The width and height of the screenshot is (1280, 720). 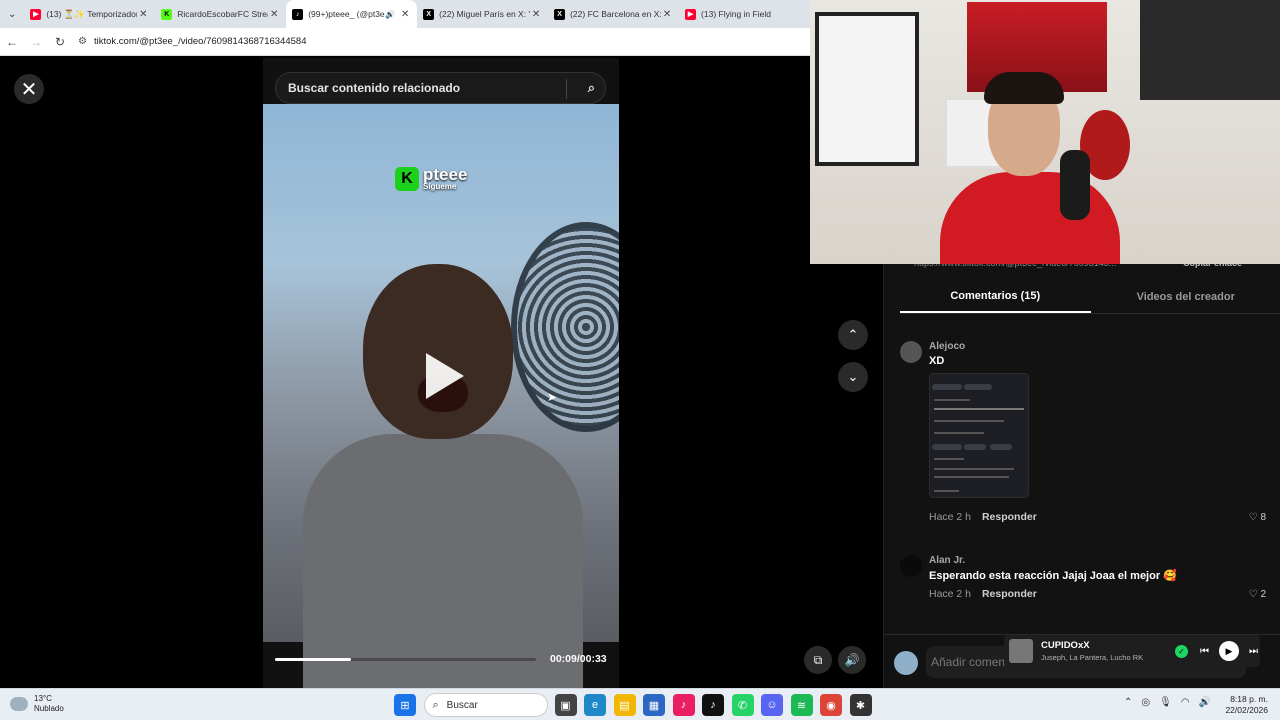 What do you see at coordinates (1253, 651) in the screenshot?
I see `next-track-icon: ⏭` at bounding box center [1253, 651].